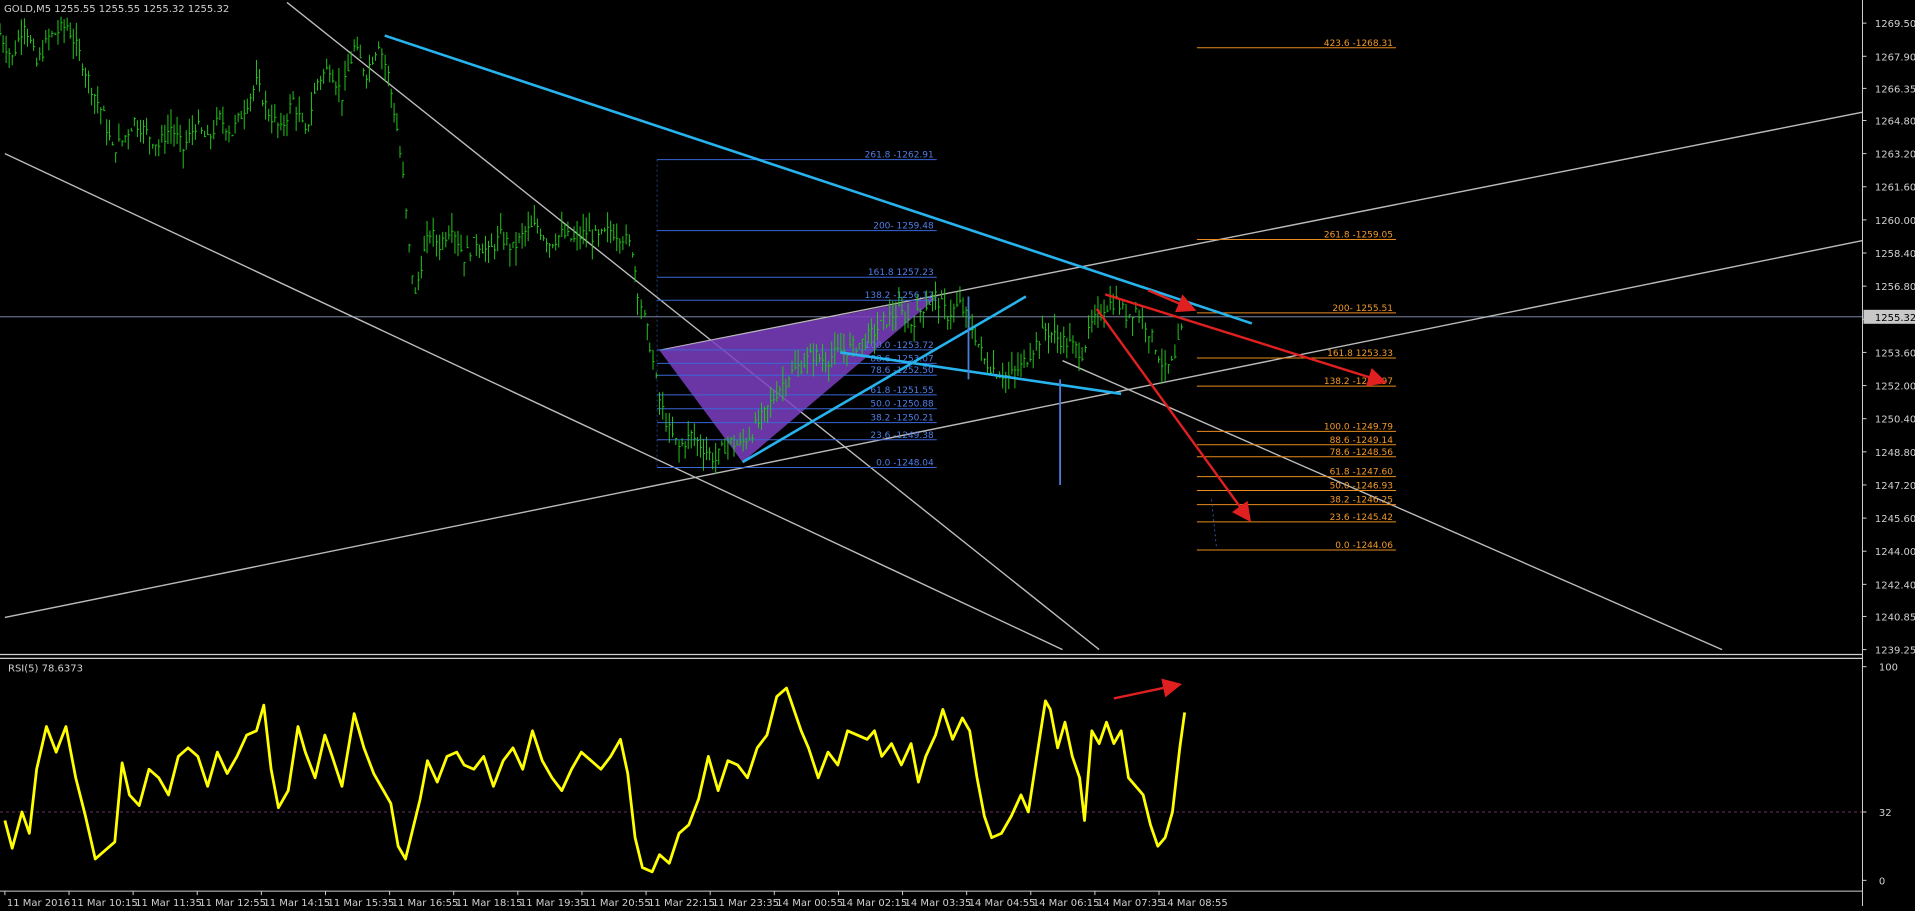 This screenshot has height=911, width=1915. What do you see at coordinates (1895, 552) in the screenshot?
I see `price-tick-label: 1244.00` at bounding box center [1895, 552].